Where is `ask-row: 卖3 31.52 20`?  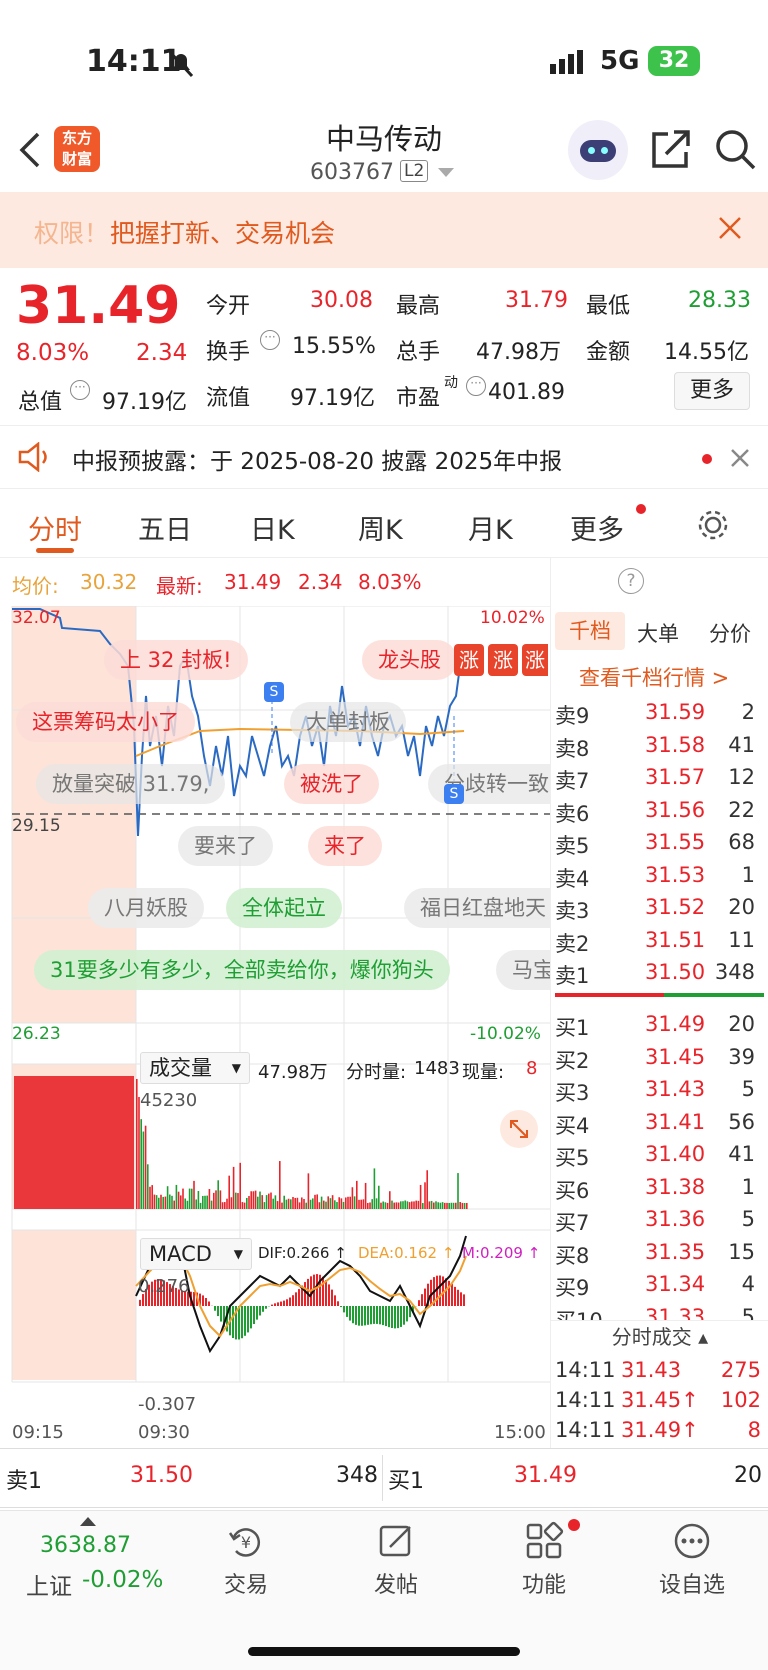 ask-row: 卖3 31.52 20 is located at coordinates (659, 909).